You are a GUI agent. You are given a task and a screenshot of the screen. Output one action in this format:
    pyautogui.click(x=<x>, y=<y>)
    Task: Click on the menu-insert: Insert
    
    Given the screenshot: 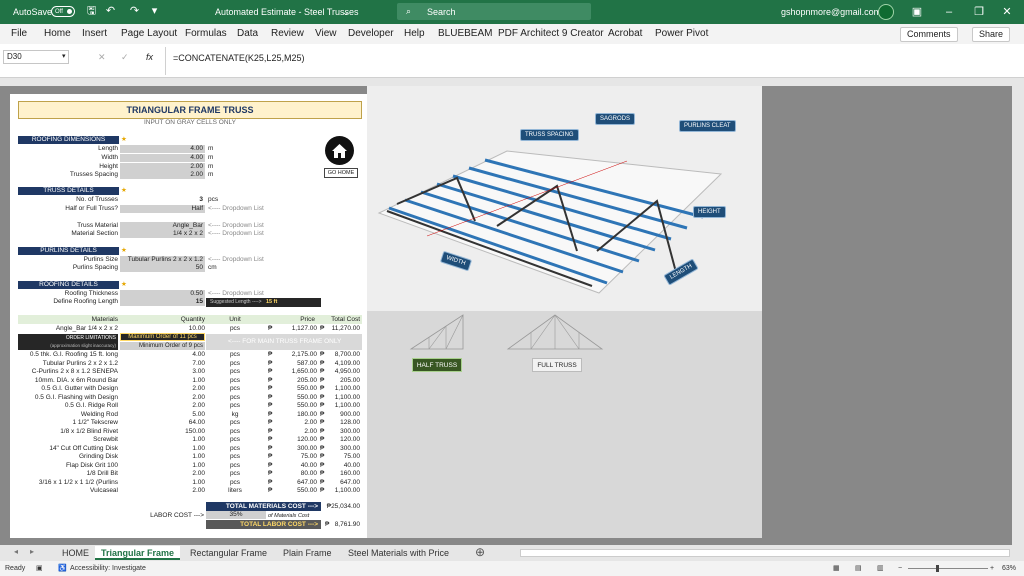 What is the action you would take?
    pyautogui.click(x=94, y=33)
    